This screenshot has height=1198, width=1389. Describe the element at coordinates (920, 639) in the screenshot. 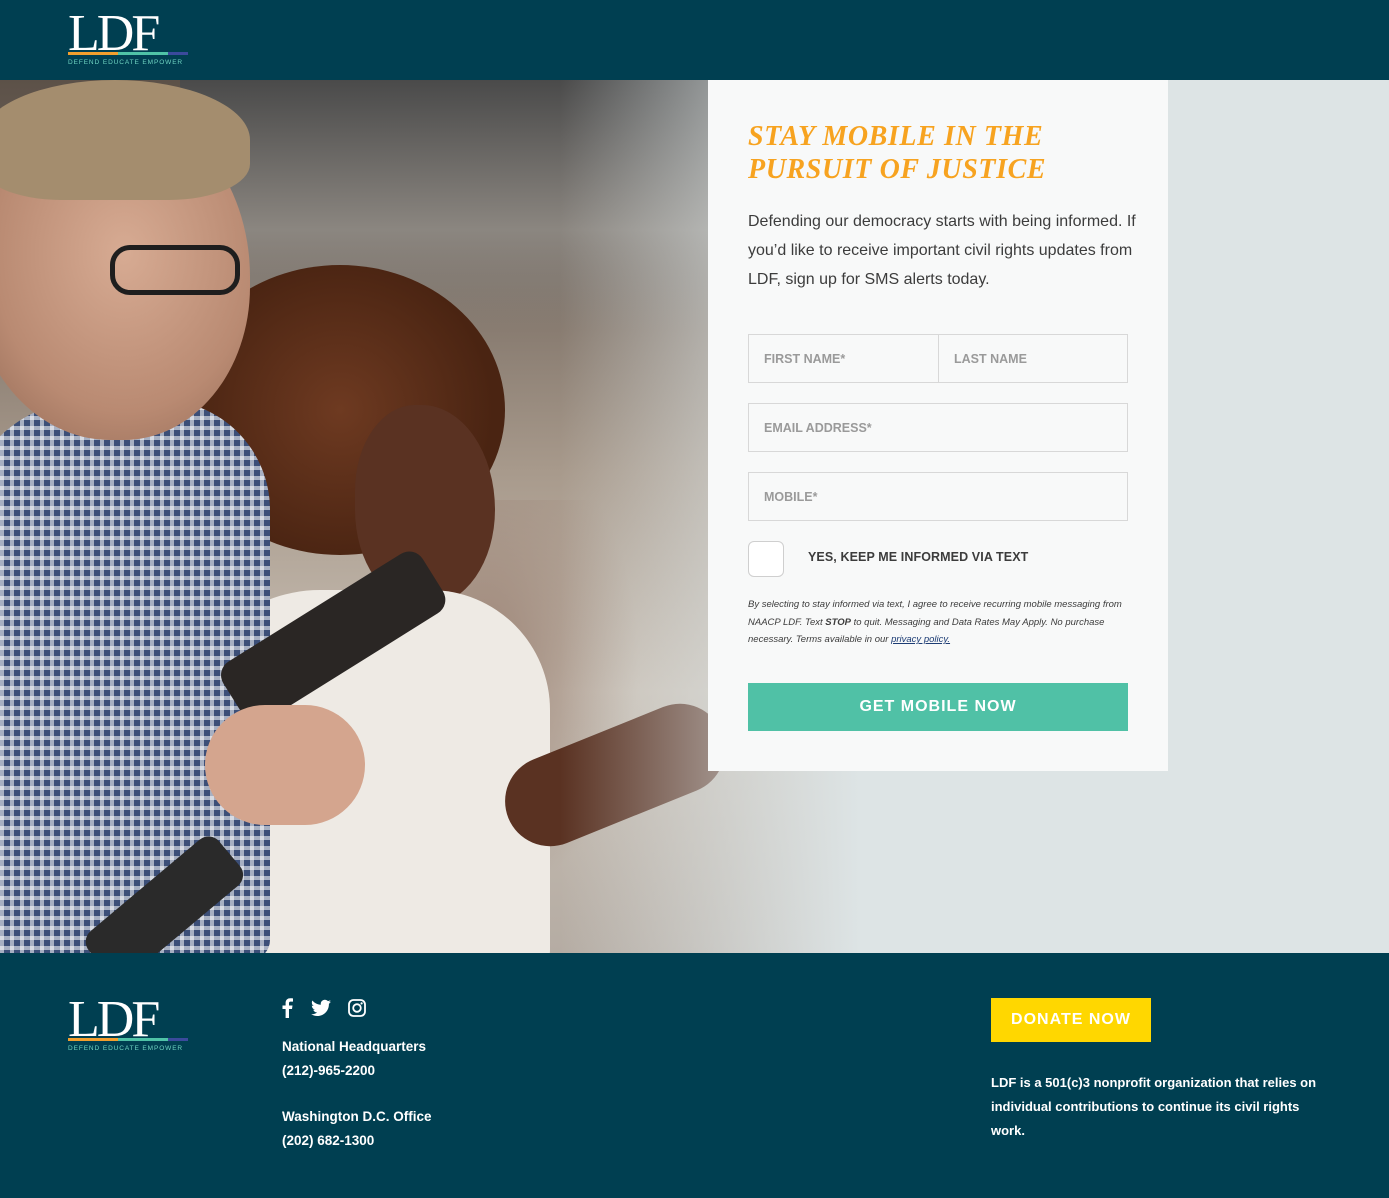

I see `privacy-policy-link: privacy policy.` at that location.